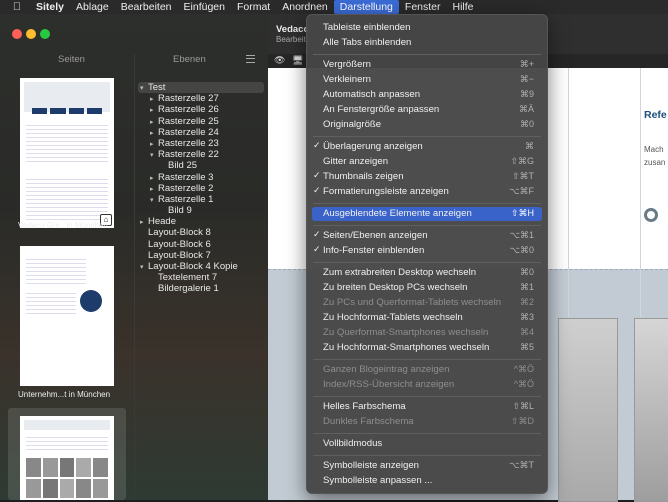  Describe the element at coordinates (363, 176) in the screenshot. I see `menu-item-label: Thumbnails zeigen` at that location.